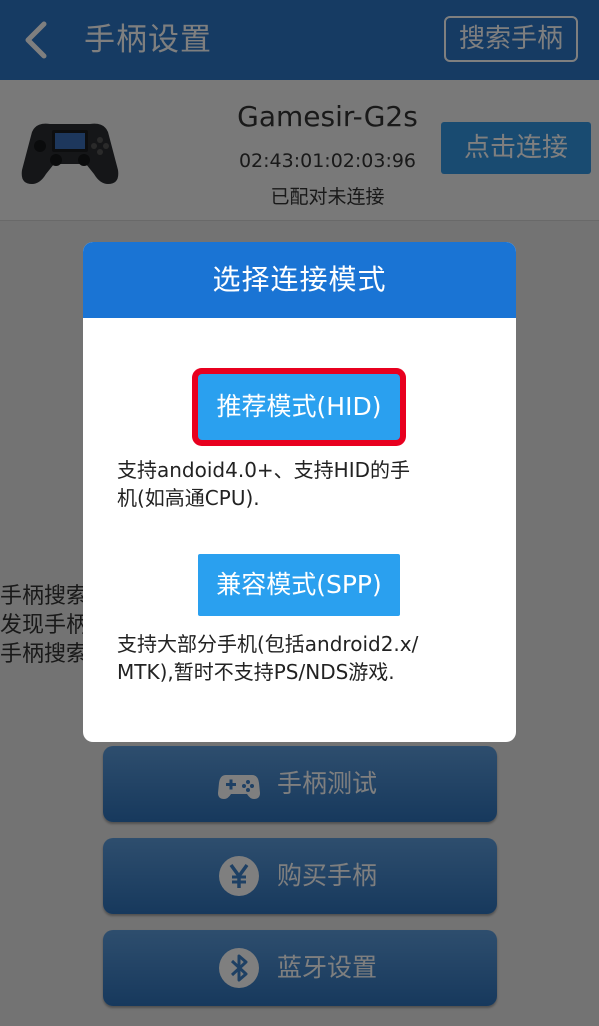 Image resolution: width=599 pixels, height=1026 pixels. Describe the element at coordinates (256, 672) in the screenshot. I see `spp-desc-line: MTK),暂时不支持PS/NDS游戏.` at that location.